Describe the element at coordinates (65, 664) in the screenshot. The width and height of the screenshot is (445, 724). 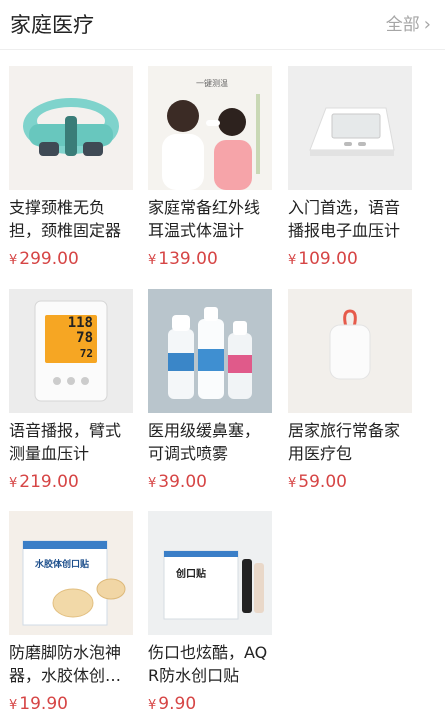
I see `product-name: 防磨脚防水泡神器，水胶体创可贴` at that location.